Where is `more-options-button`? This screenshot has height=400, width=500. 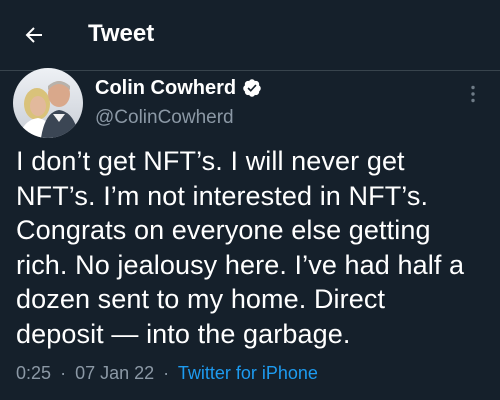 more-options-button is located at coordinates (473, 94).